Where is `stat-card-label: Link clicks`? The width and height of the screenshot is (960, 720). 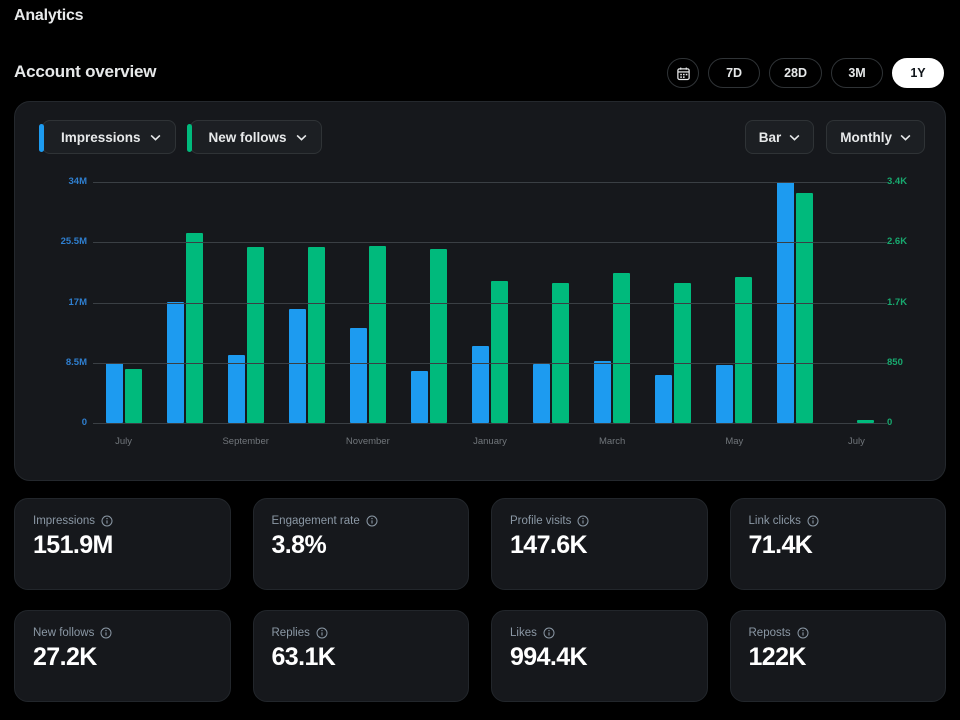 stat-card-label: Link clicks is located at coordinates (774, 521).